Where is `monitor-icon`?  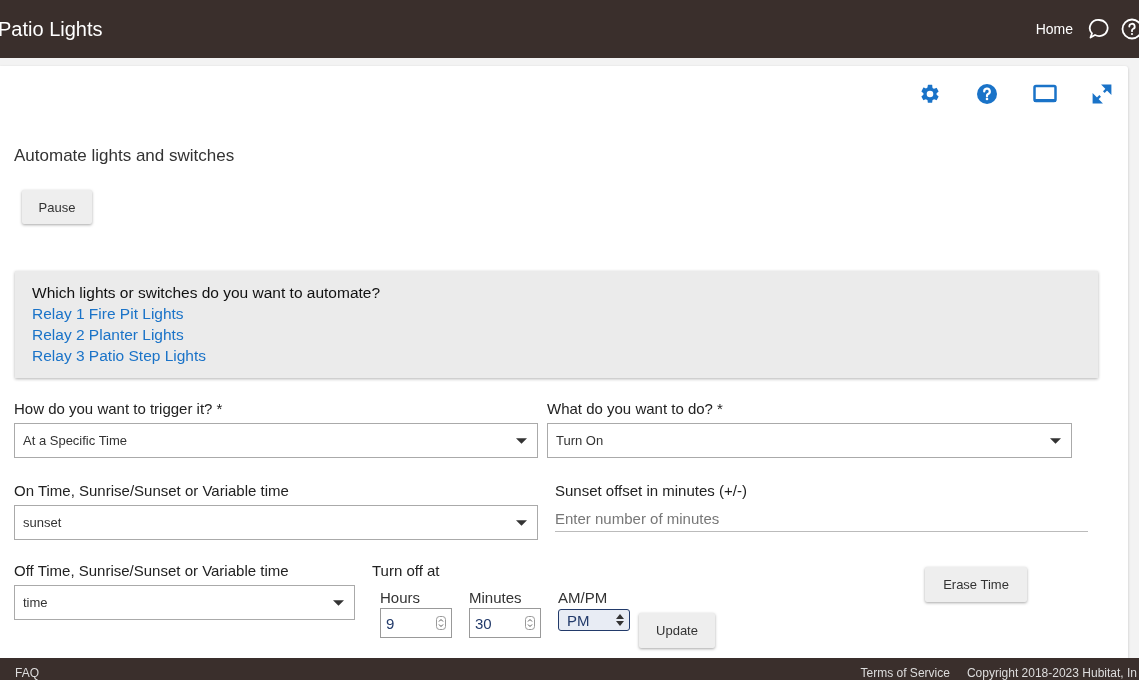
monitor-icon is located at coordinates (1045, 94).